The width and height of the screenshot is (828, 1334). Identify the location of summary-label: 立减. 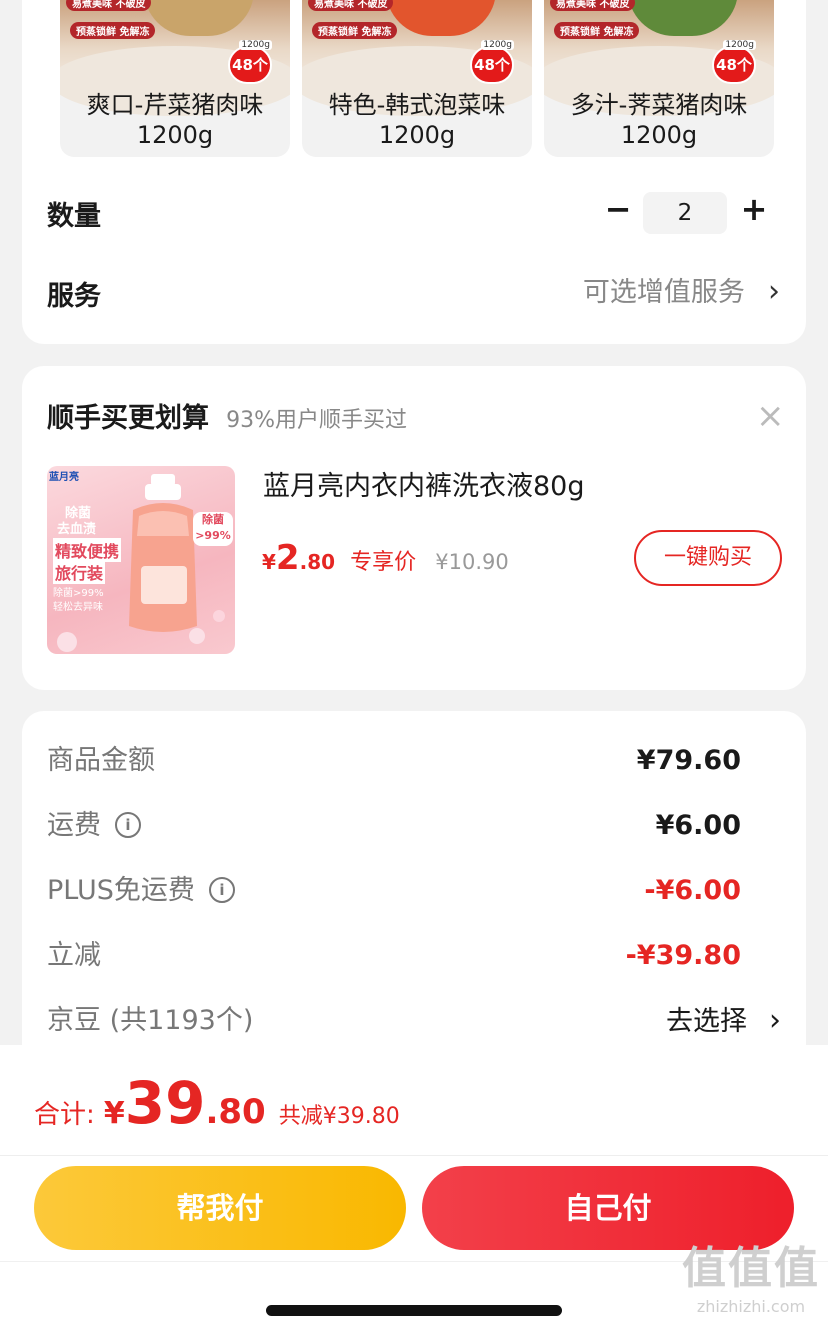
(74, 956).